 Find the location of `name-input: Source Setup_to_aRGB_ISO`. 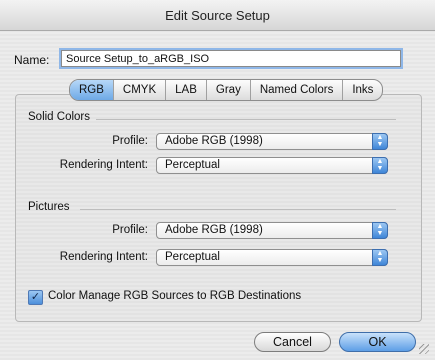

name-input: Source Setup_to_aRGB_ISO is located at coordinates (231, 58).